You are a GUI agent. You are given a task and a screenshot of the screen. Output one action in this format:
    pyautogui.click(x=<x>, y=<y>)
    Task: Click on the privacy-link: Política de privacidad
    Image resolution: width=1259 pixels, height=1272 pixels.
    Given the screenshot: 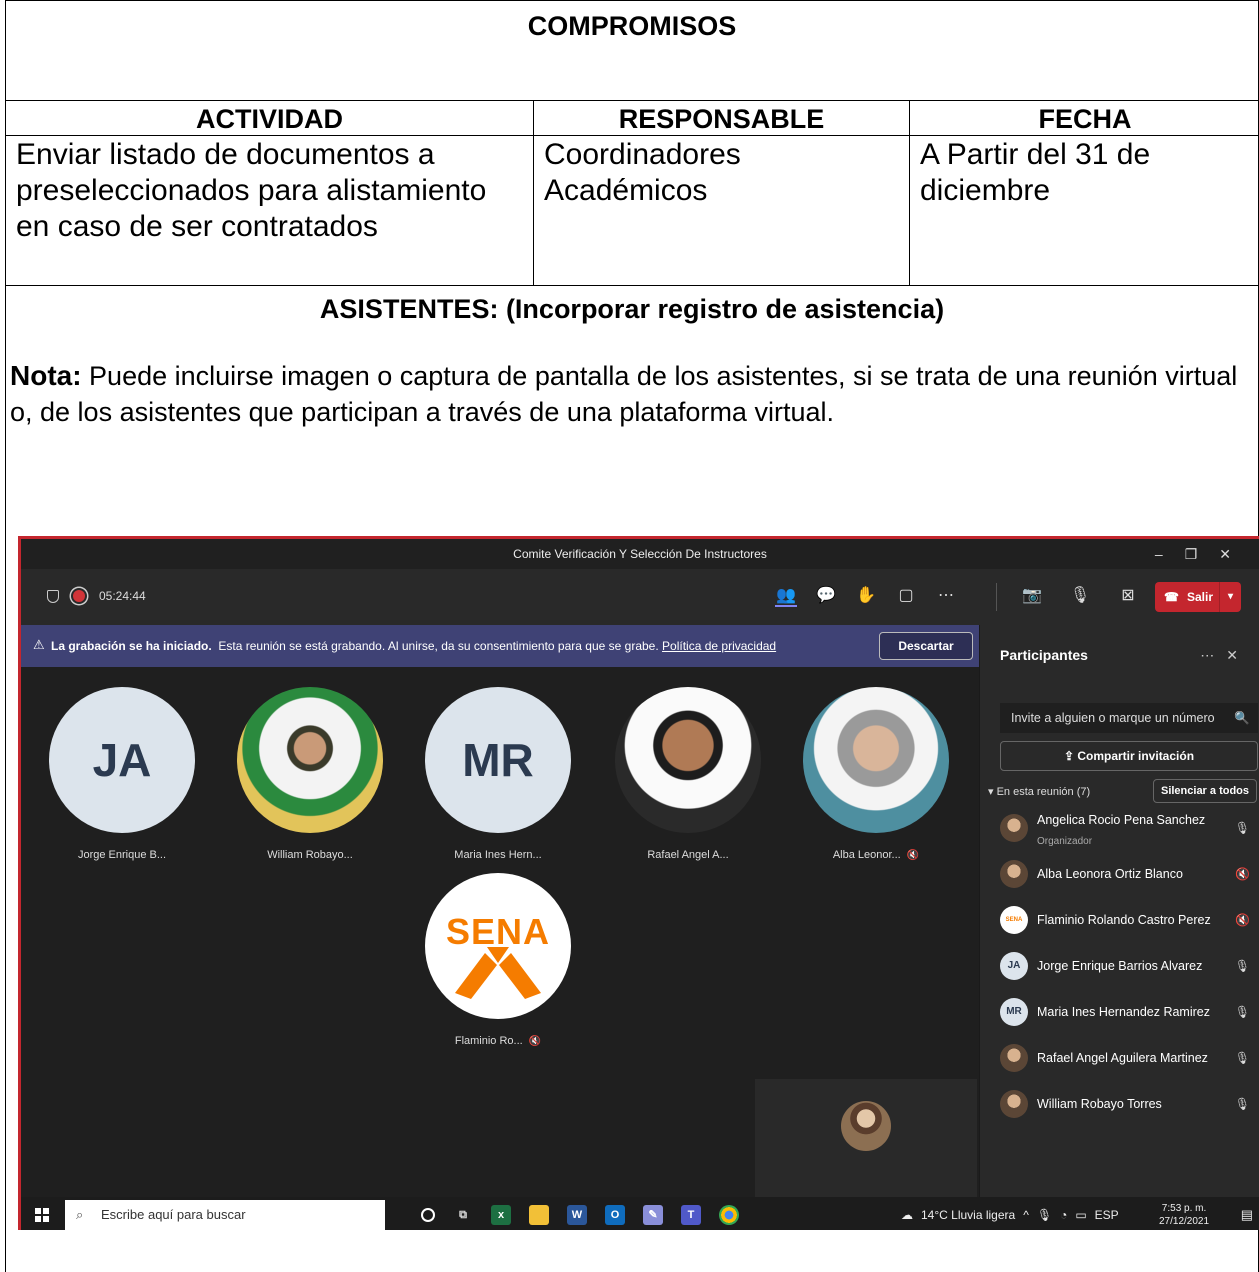 What is the action you would take?
    pyautogui.click(x=719, y=646)
    